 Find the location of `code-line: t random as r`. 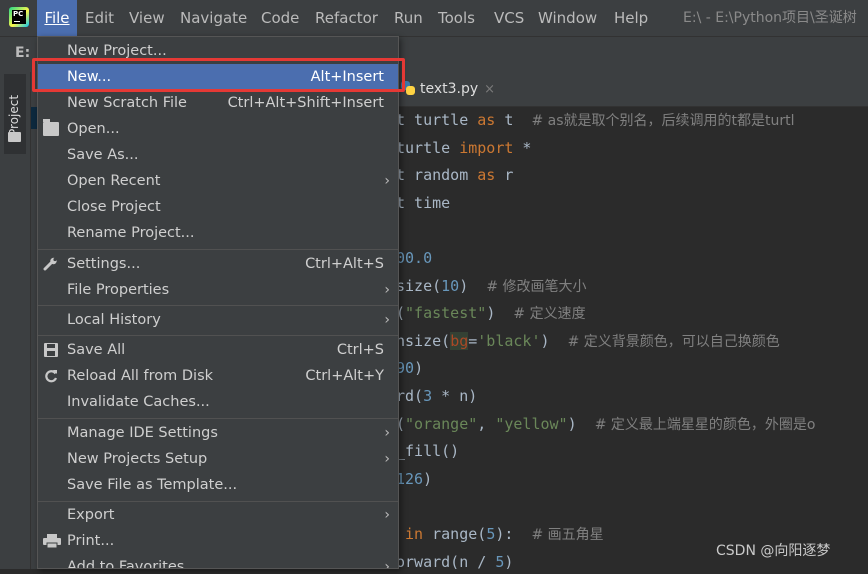

code-line: t random as r is located at coordinates (455, 175).